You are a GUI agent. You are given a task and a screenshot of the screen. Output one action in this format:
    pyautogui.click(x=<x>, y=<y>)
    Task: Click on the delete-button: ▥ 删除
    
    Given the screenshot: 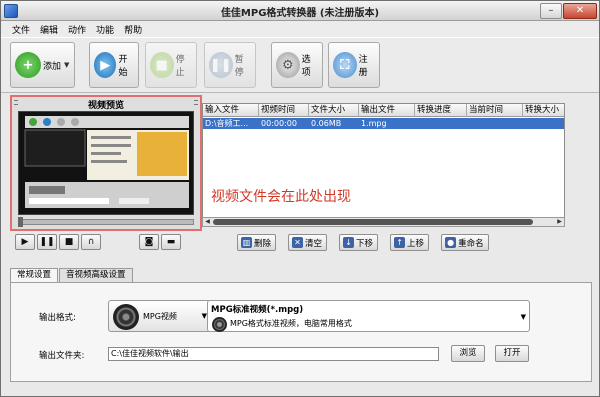 What is the action you would take?
    pyautogui.click(x=257, y=242)
    